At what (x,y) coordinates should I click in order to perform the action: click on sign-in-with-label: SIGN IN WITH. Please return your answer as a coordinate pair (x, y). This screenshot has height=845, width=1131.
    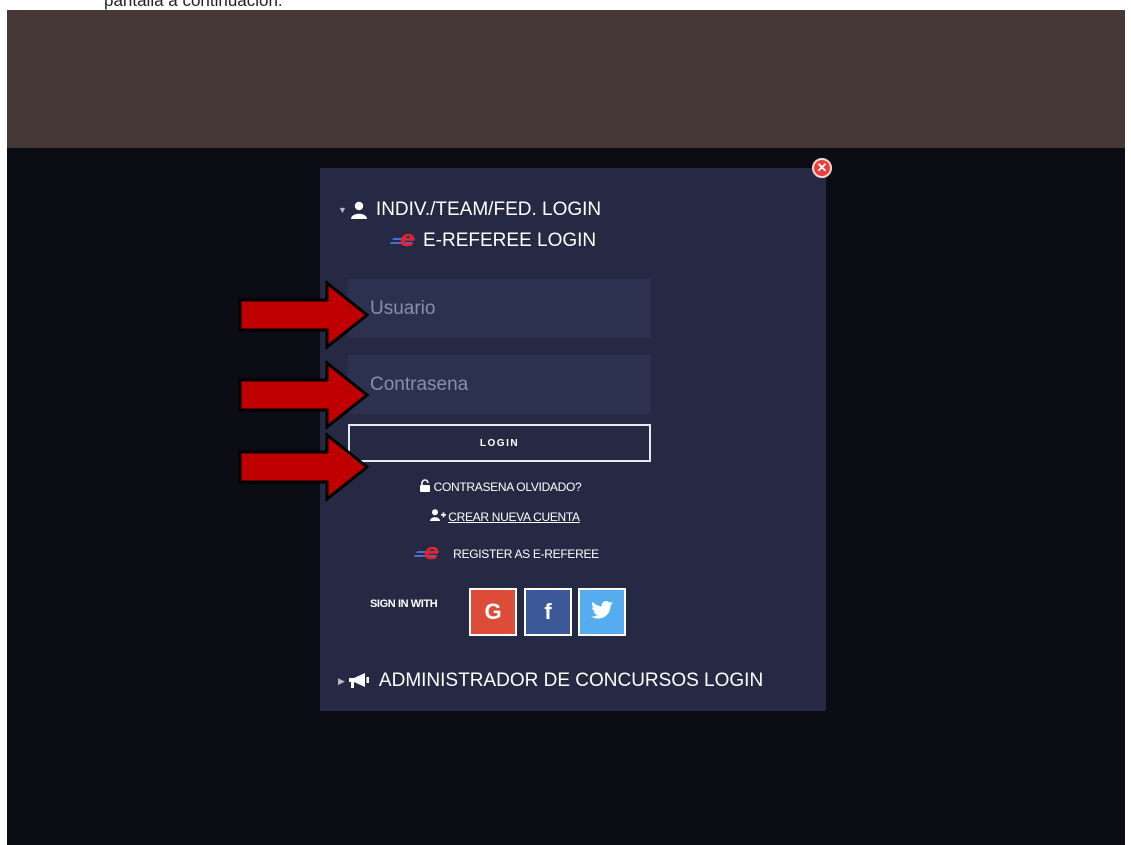
    Looking at the image, I should click on (404, 604).